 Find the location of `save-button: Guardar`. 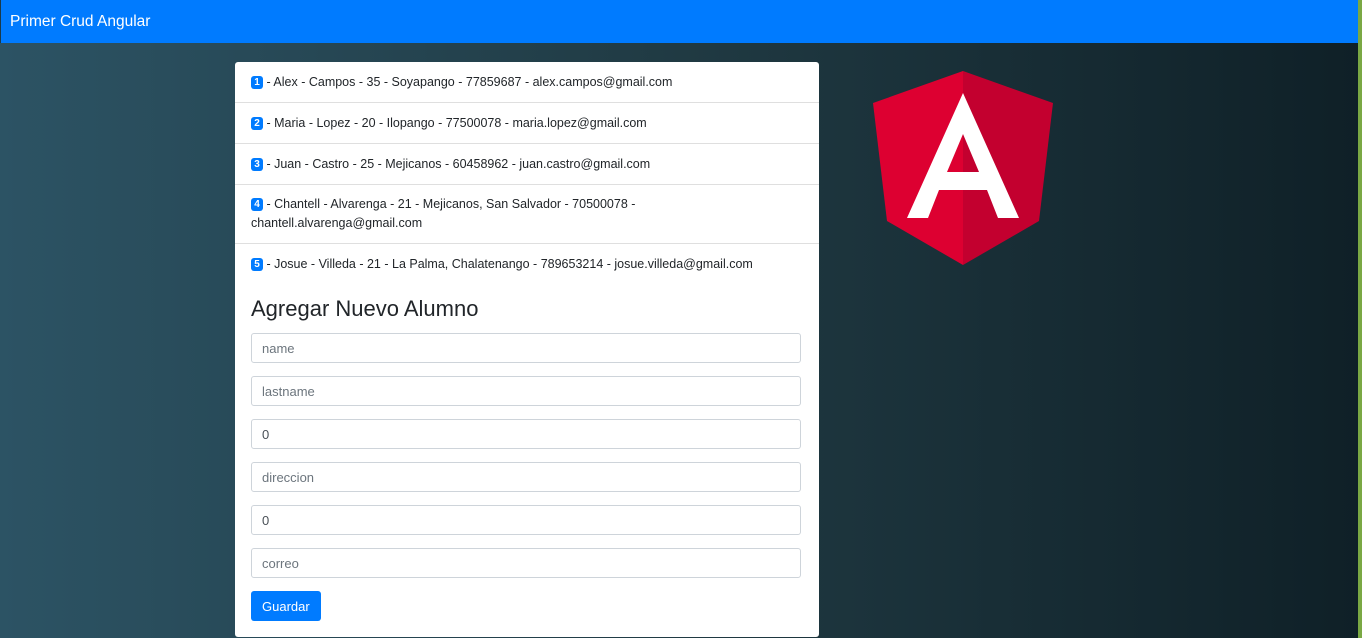

save-button: Guardar is located at coordinates (286, 606).